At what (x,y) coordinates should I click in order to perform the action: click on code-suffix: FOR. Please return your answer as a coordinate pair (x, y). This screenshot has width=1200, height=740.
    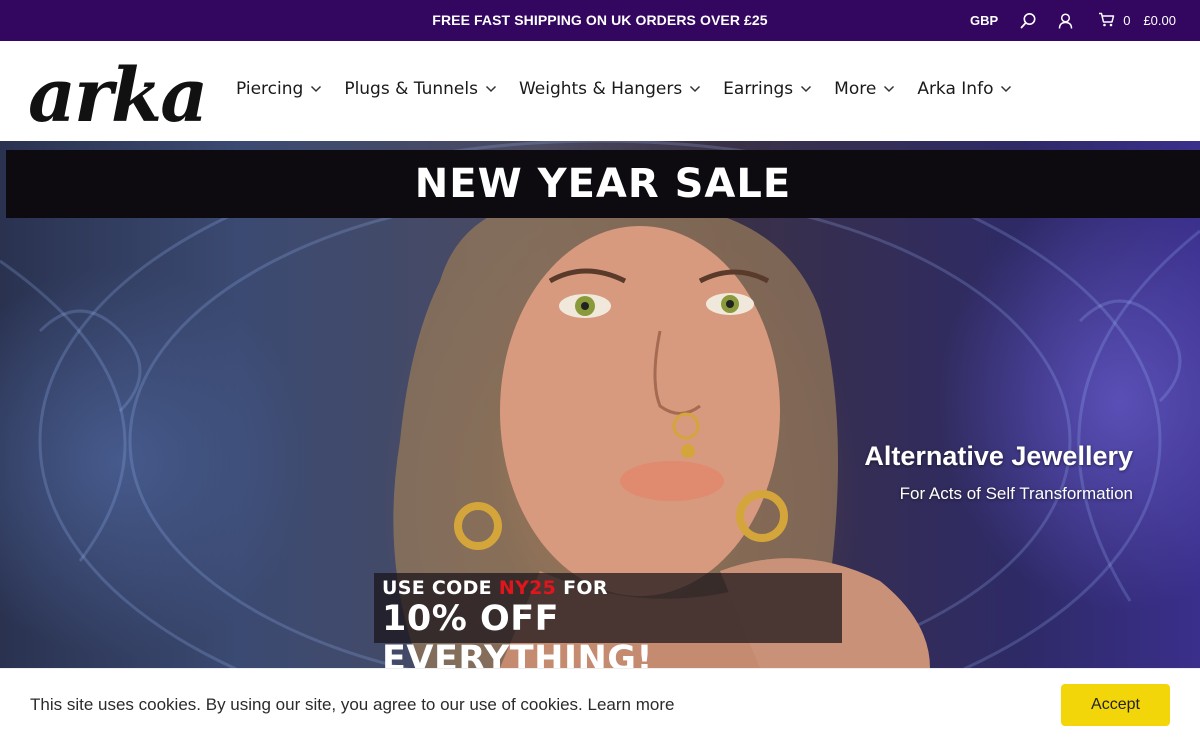
    Looking at the image, I should click on (582, 588).